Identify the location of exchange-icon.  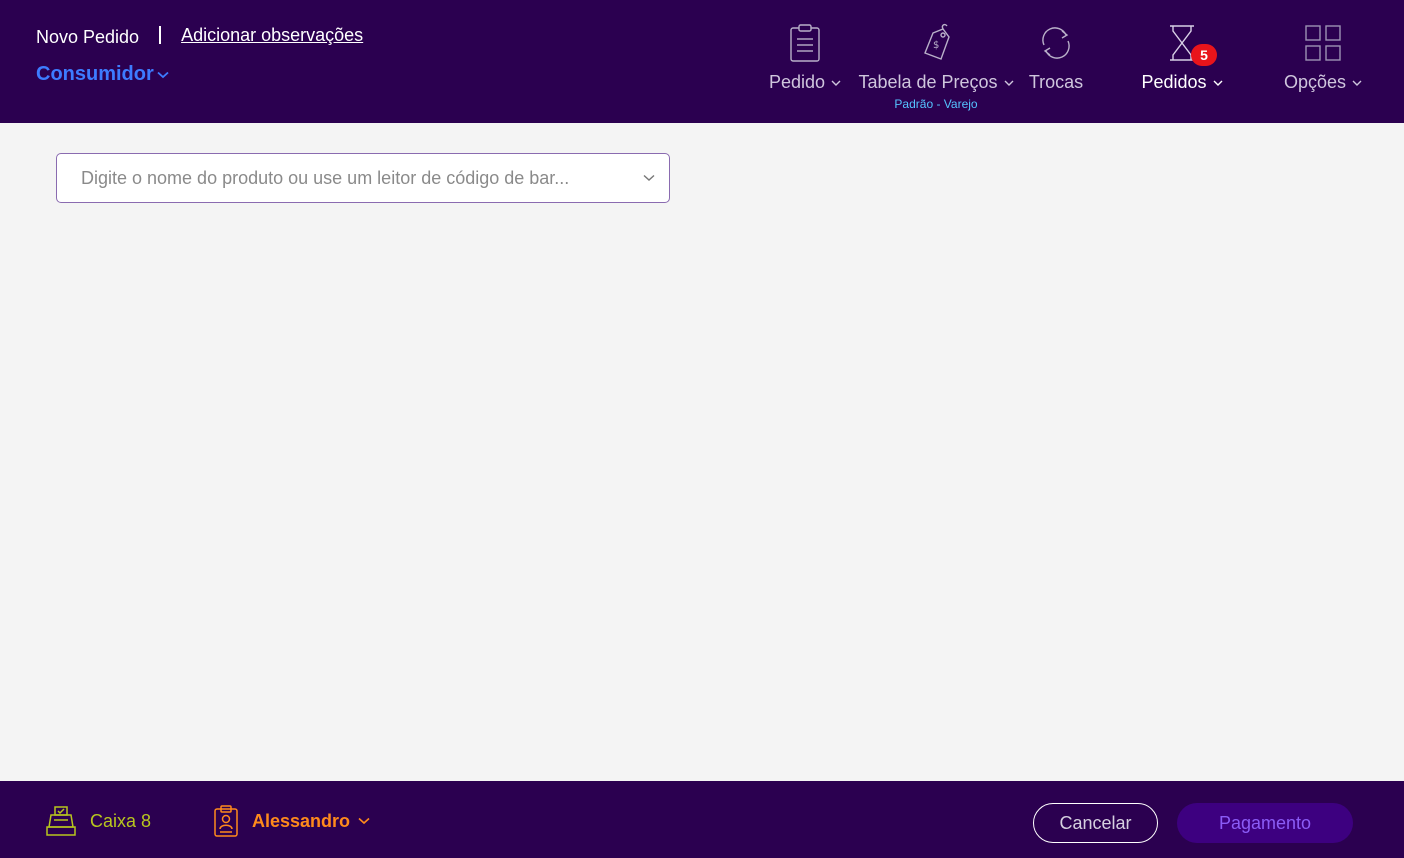
(1056, 43).